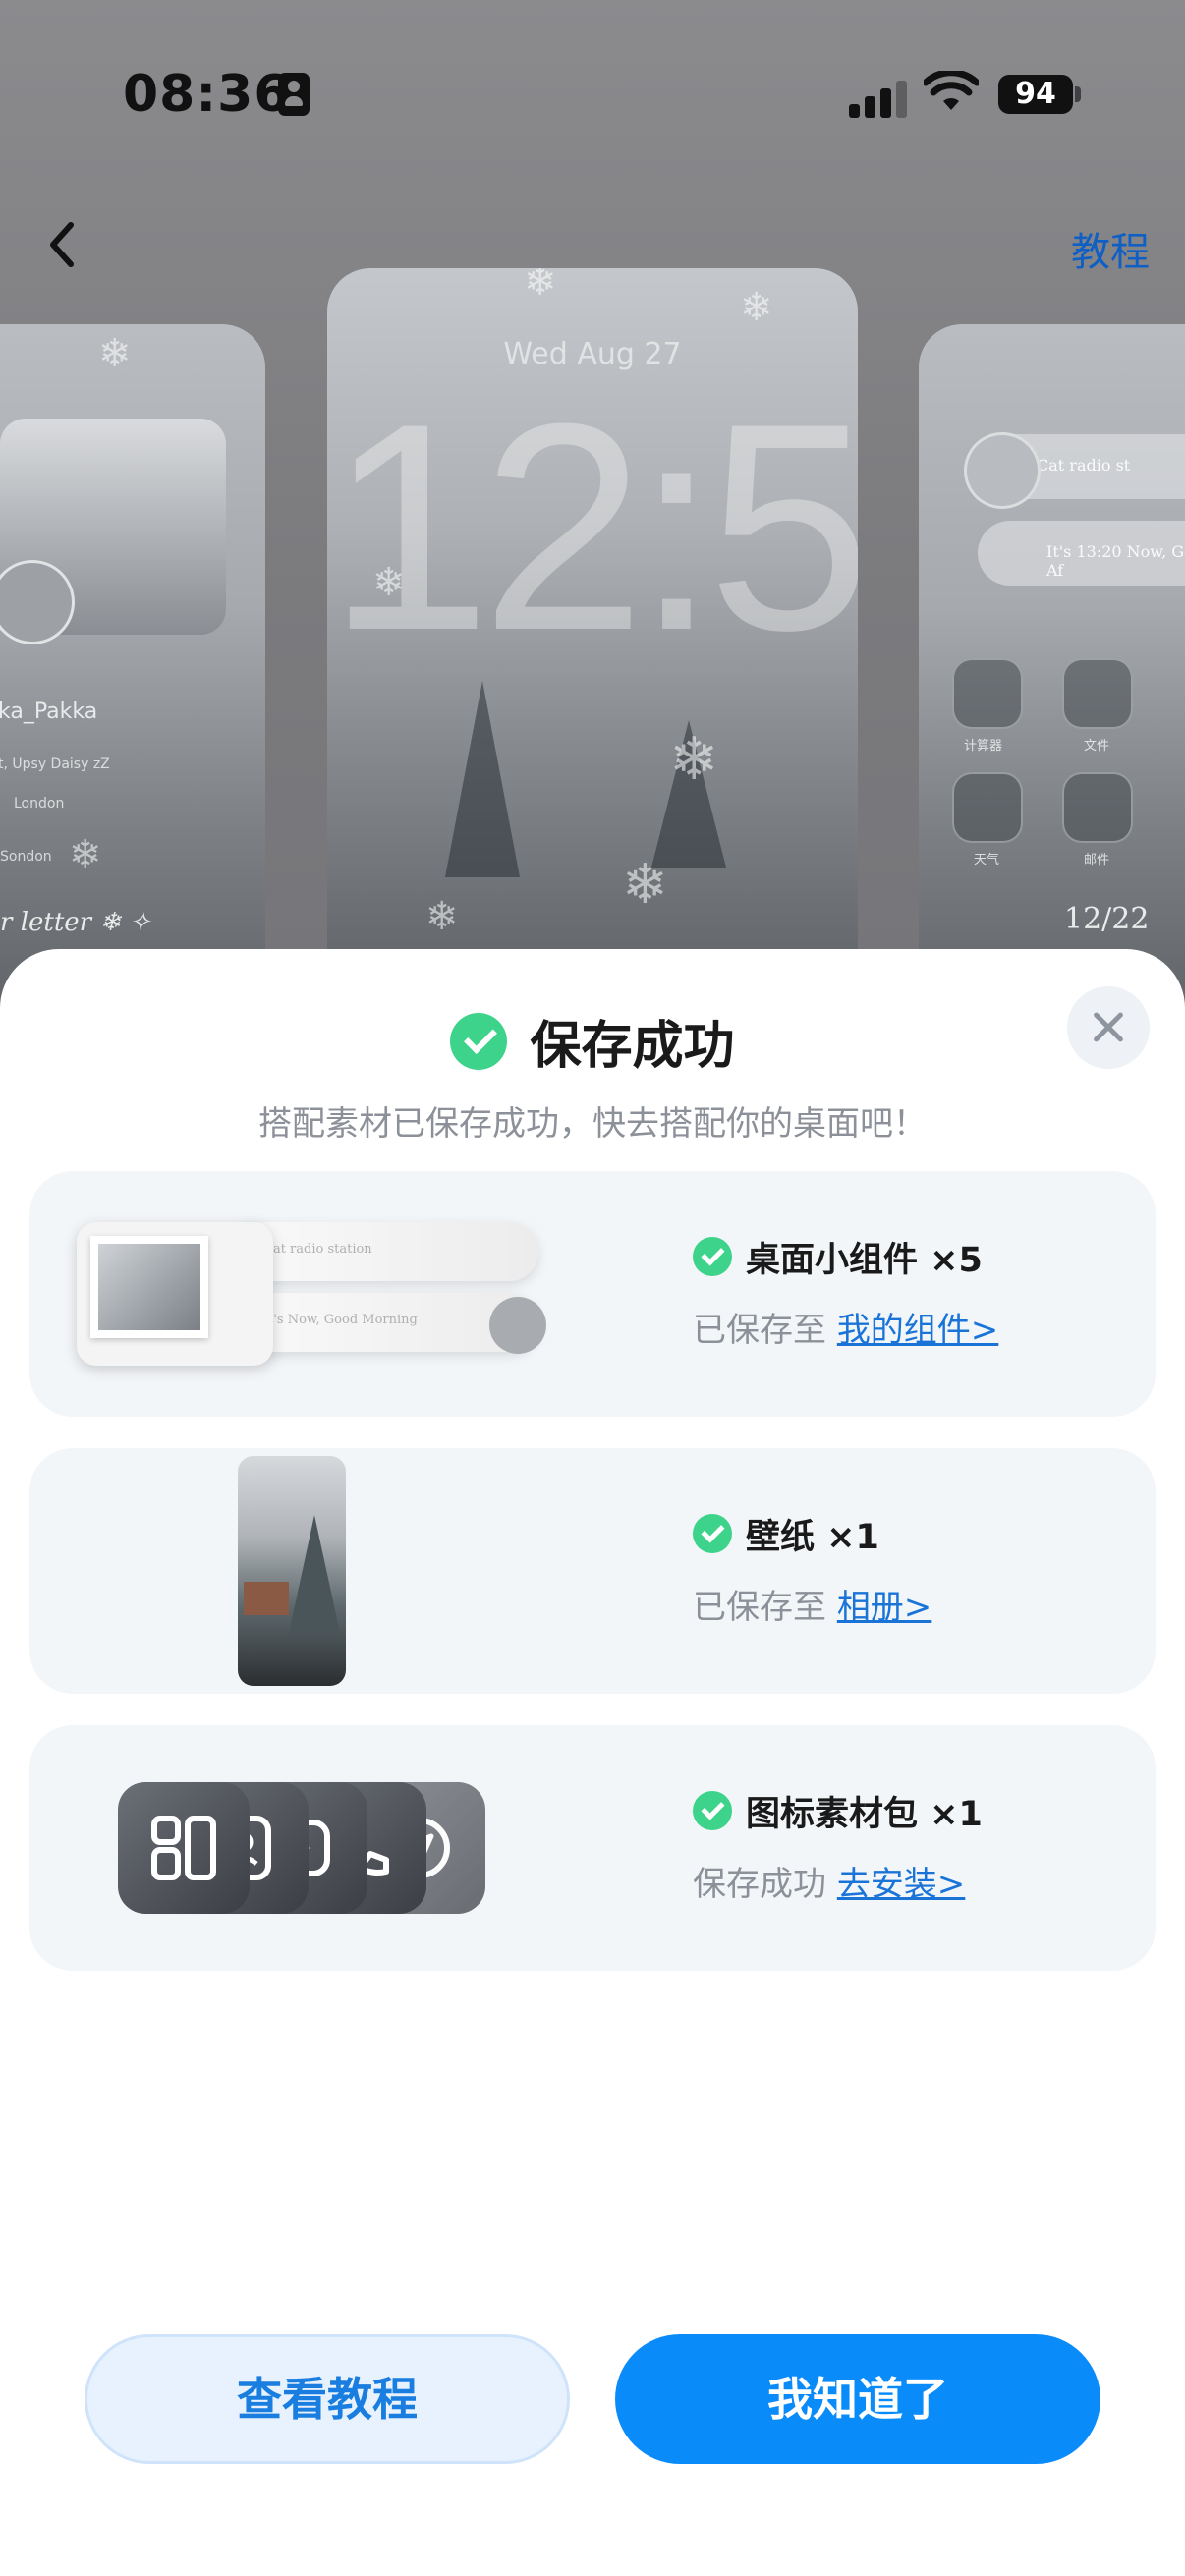 Image resolution: width=1185 pixels, height=2576 pixels. I want to click on mail-icon, so click(1098, 807).